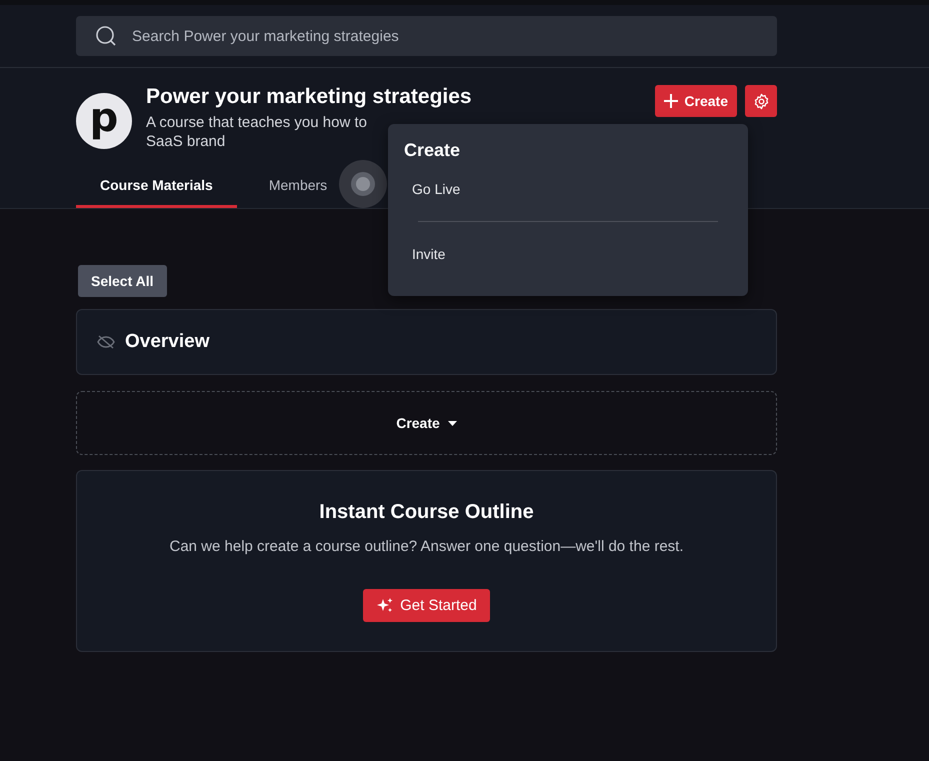  I want to click on settings-icon, so click(761, 101).